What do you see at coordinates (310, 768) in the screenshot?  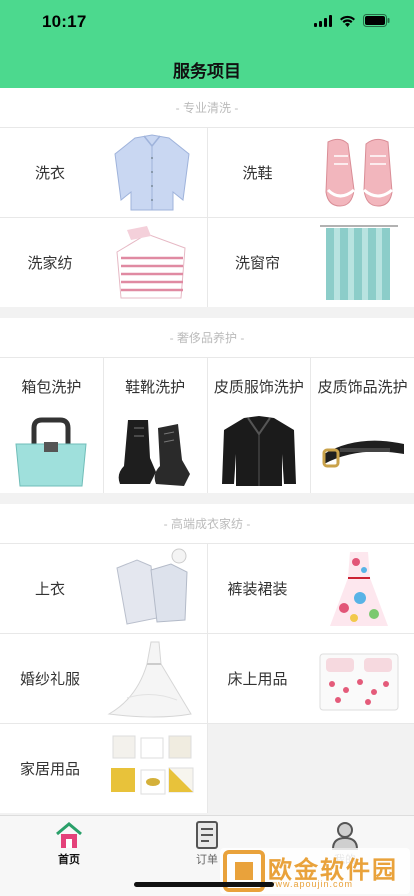 I see `empty-cell` at bounding box center [310, 768].